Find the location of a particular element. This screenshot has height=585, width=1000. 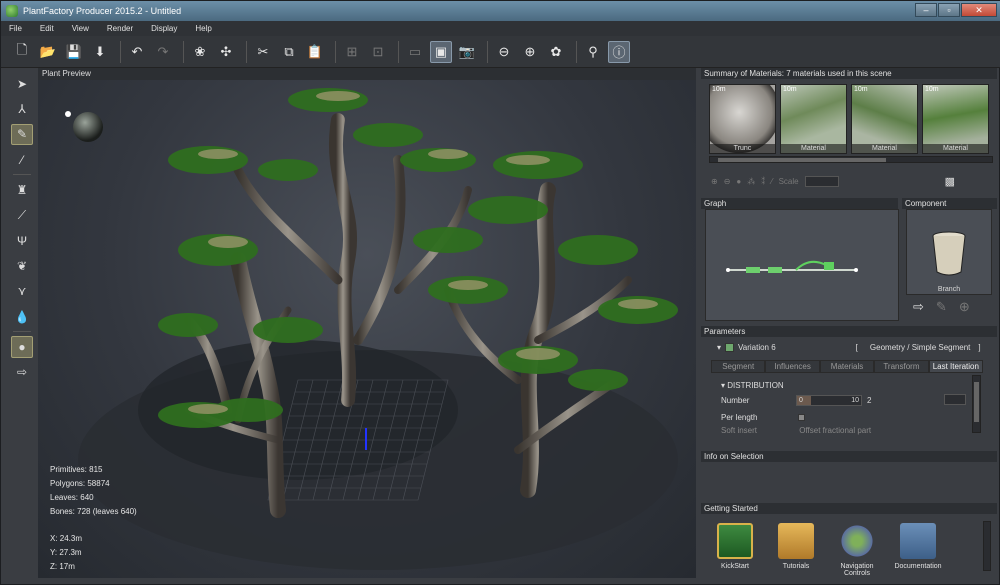

scale-label: Scale is located at coordinates (788, 181).